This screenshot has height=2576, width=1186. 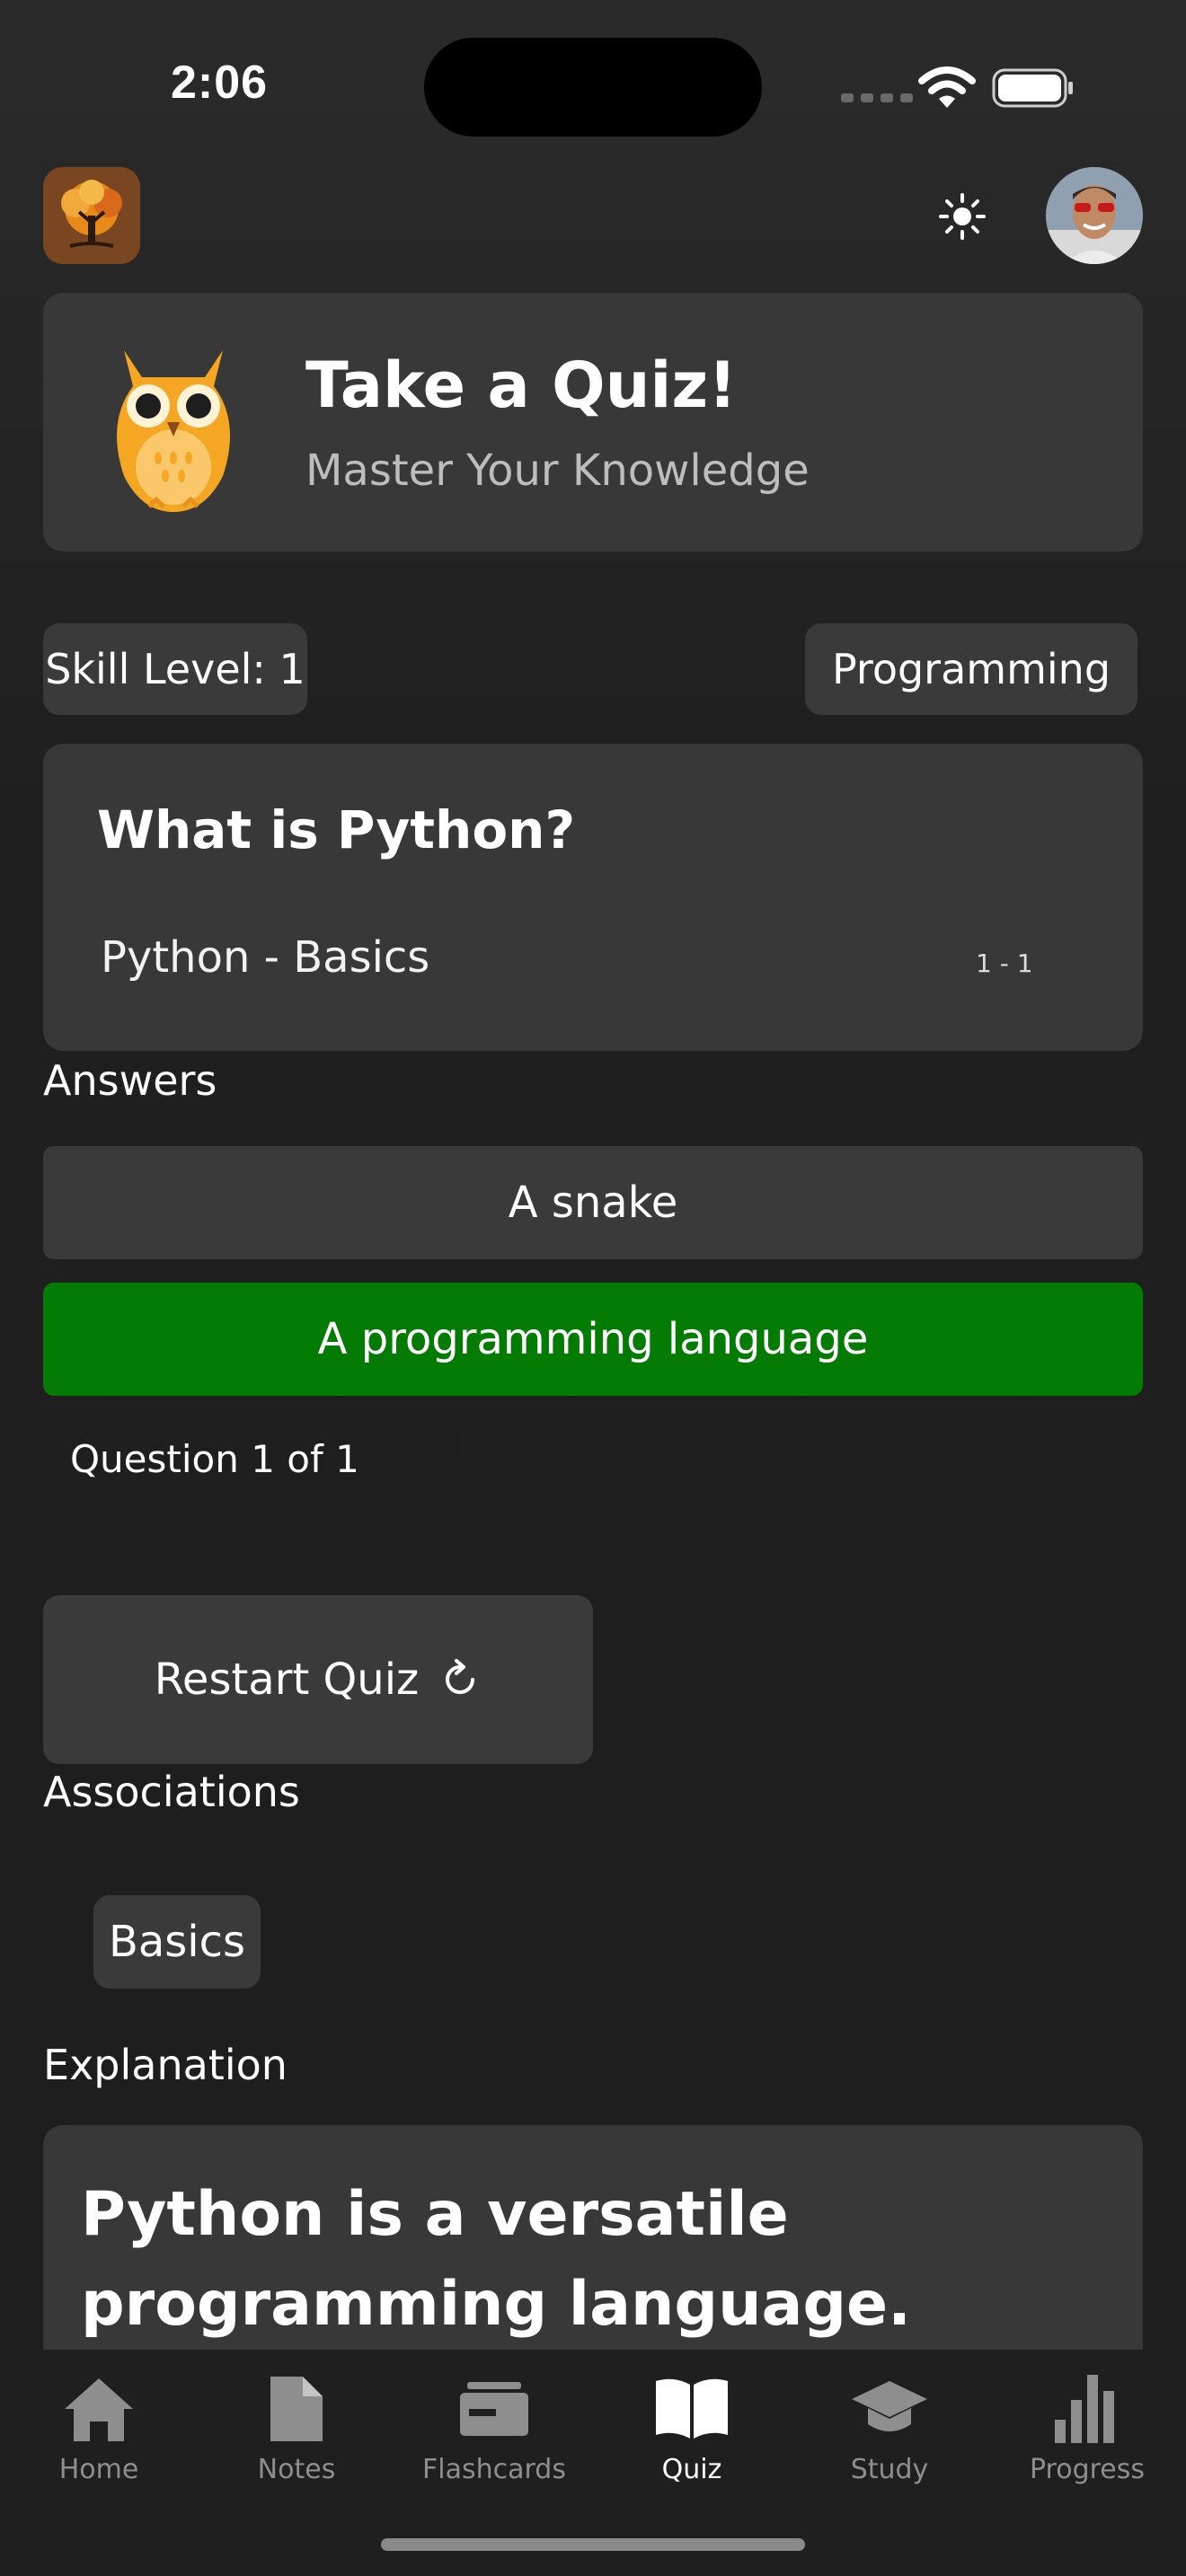 I want to click on tab-label: Study, so click(x=889, y=2469).